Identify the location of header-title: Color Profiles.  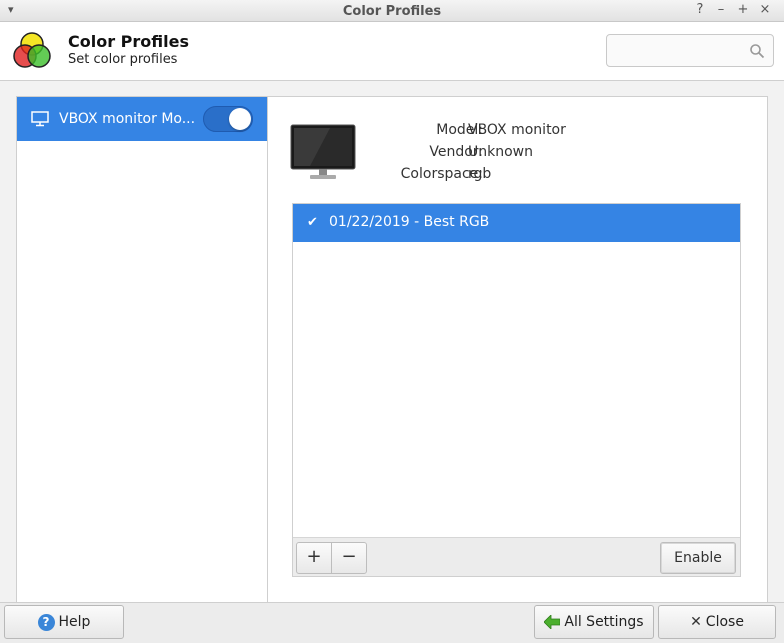
(128, 41).